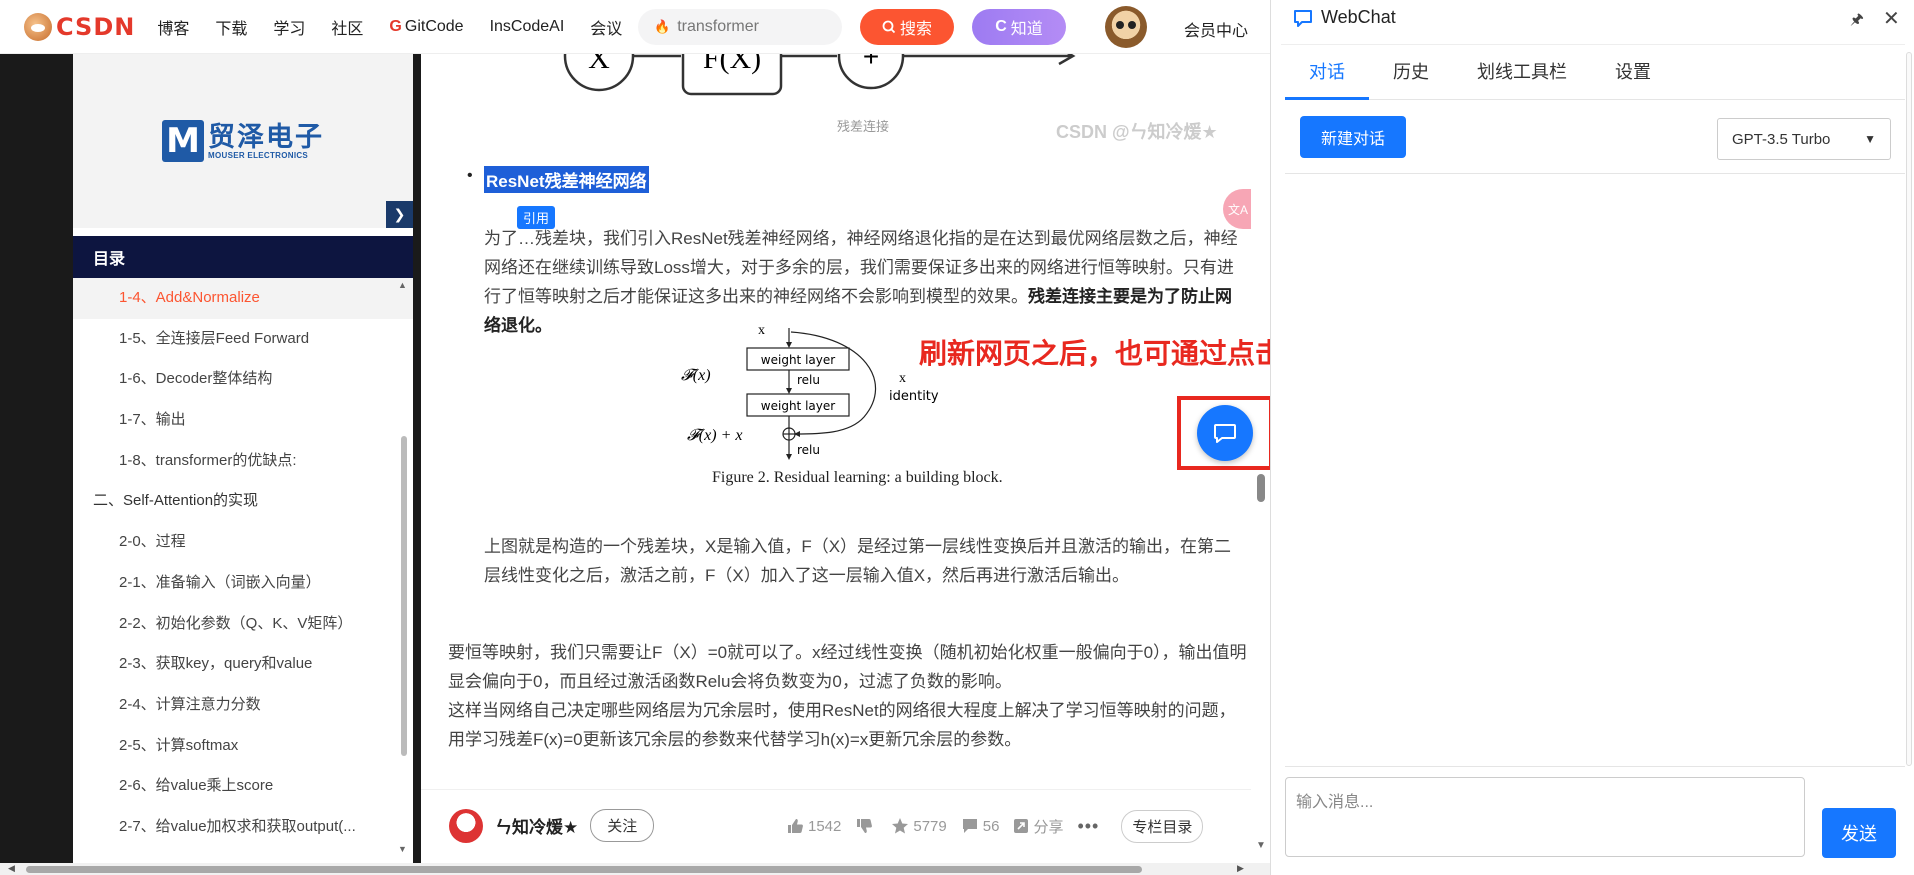 The height and width of the screenshot is (875, 1914). What do you see at coordinates (900, 826) in the screenshot?
I see `star-icon` at bounding box center [900, 826].